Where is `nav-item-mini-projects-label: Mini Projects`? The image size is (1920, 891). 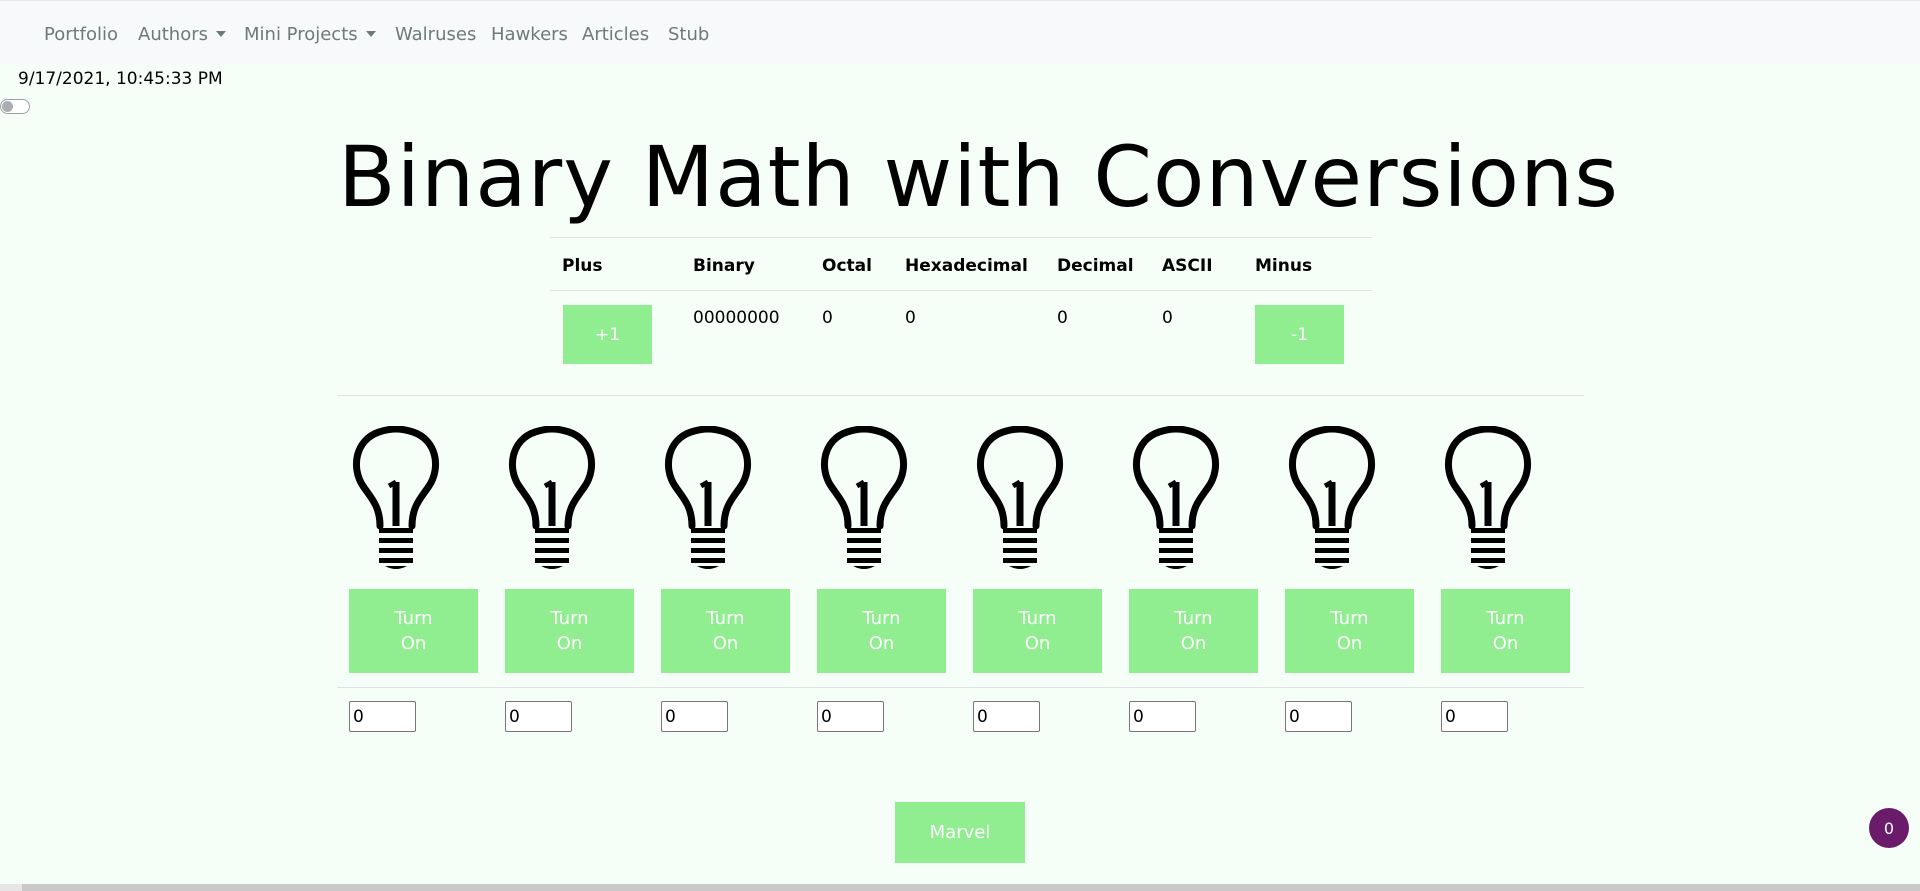 nav-item-mini-projects-label: Mini Projects is located at coordinates (301, 34).